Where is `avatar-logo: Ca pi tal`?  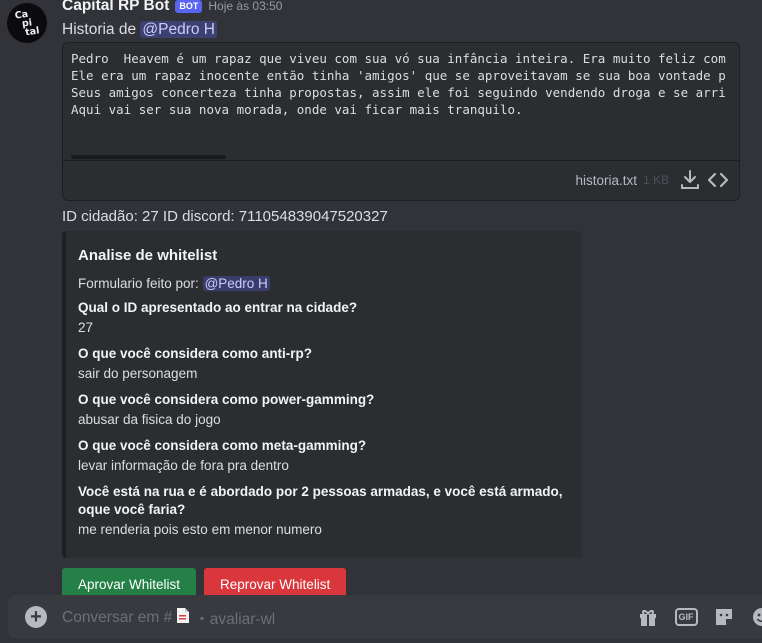 avatar-logo: Ca pi tal is located at coordinates (27, 23).